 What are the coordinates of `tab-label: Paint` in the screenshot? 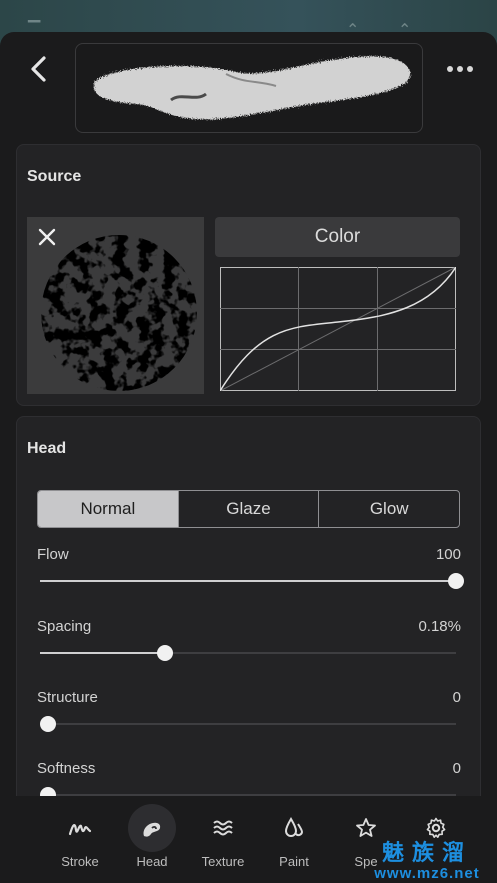 It's located at (294, 861).